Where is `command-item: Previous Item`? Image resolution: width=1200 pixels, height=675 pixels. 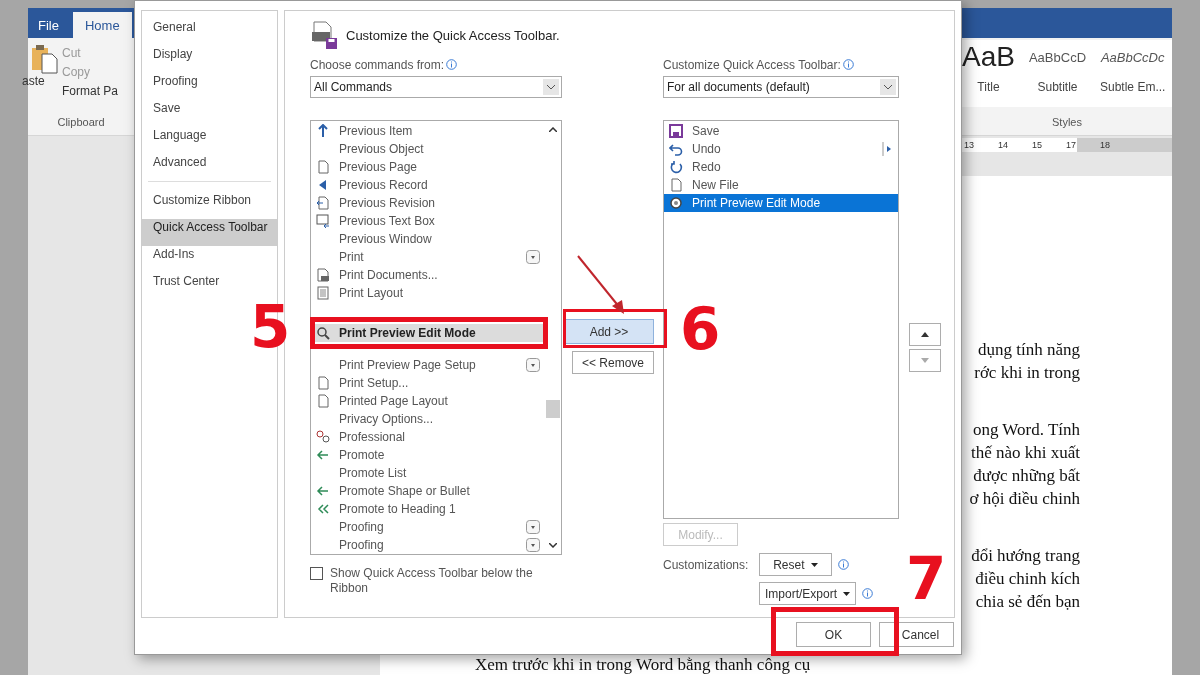
command-item: Previous Item is located at coordinates (376, 131).